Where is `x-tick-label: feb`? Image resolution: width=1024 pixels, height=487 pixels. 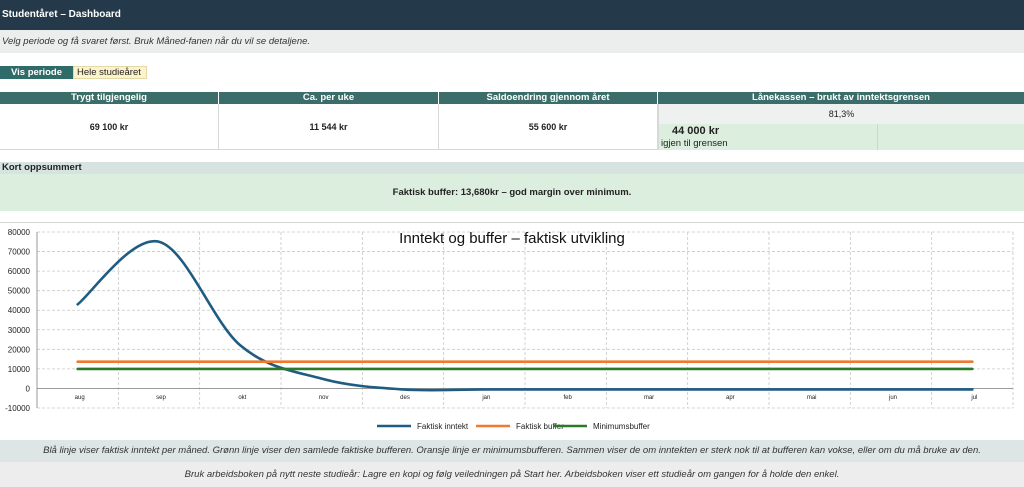
x-tick-label: feb is located at coordinates (567, 398).